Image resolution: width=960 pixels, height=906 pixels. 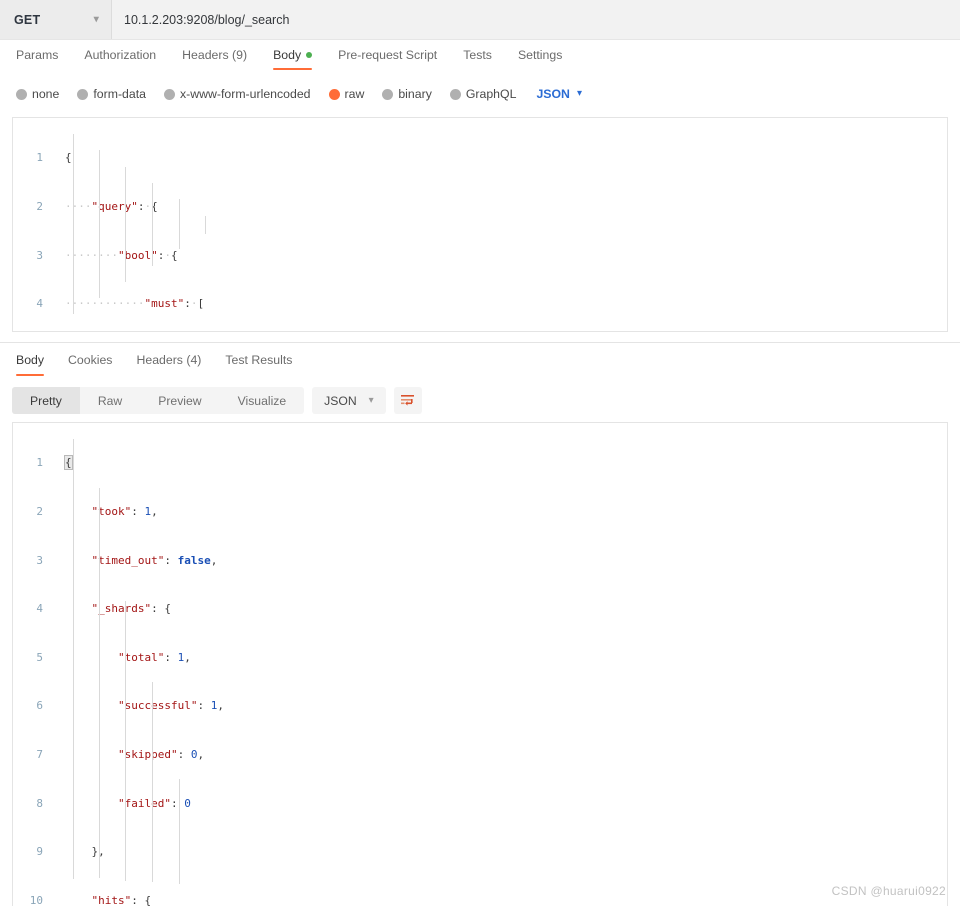 I want to click on code-line: 10 "hits": {, so click(x=90, y=899).